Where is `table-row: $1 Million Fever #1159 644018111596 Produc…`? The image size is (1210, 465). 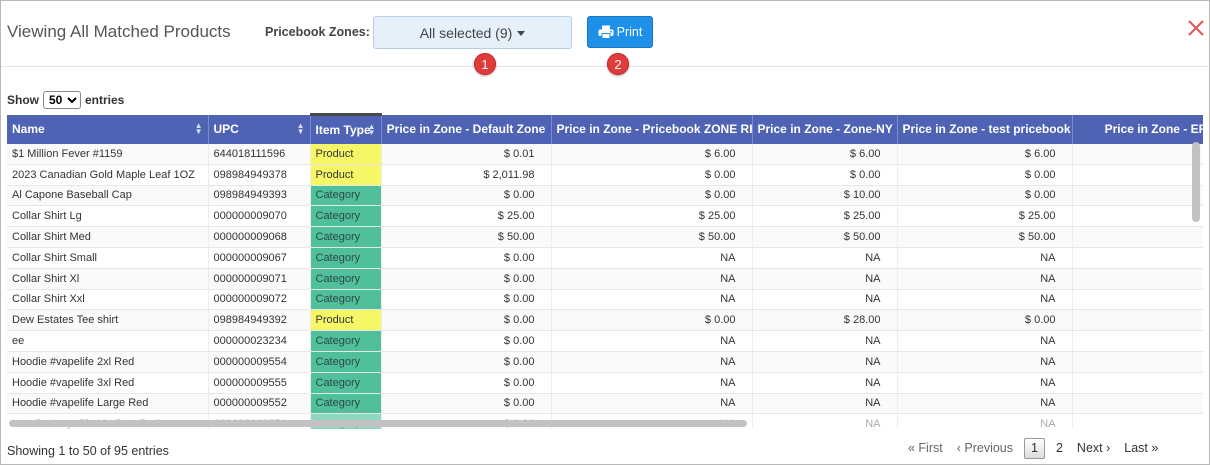 table-row: $1 Million Fever #1159 644018111596 Produc… is located at coordinates (605, 154).